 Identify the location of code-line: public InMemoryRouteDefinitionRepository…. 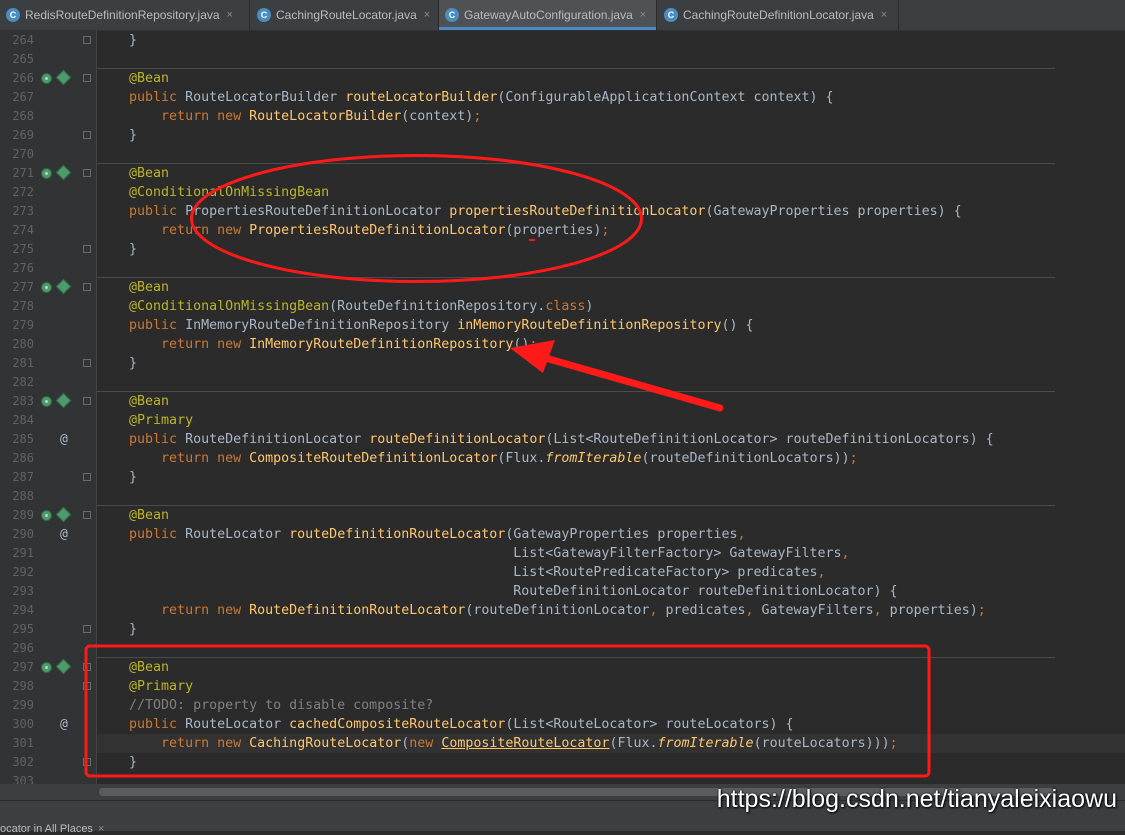
(611, 325).